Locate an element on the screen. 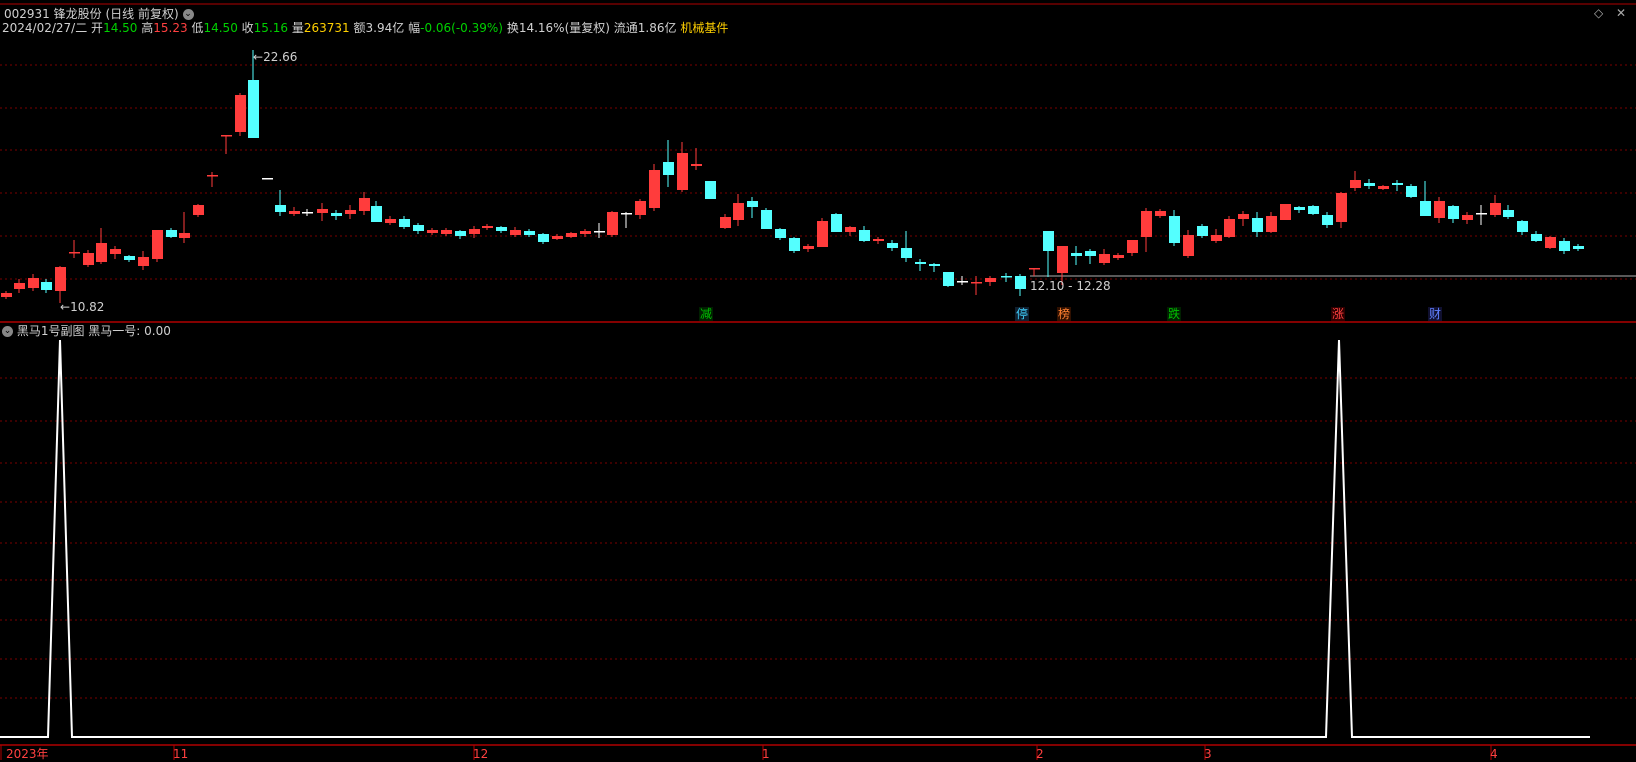 The image size is (1636, 762). low-price-value: 10.82 is located at coordinates (87, 307).